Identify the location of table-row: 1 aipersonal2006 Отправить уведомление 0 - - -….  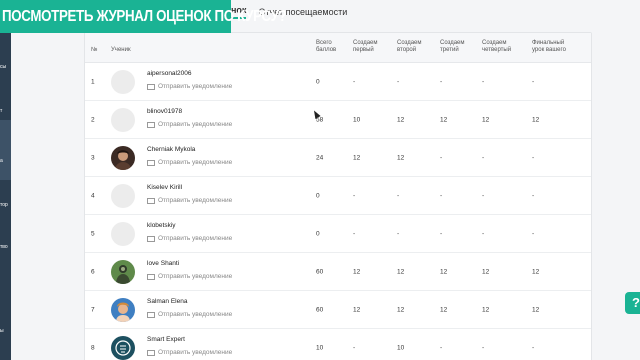
(338, 82).